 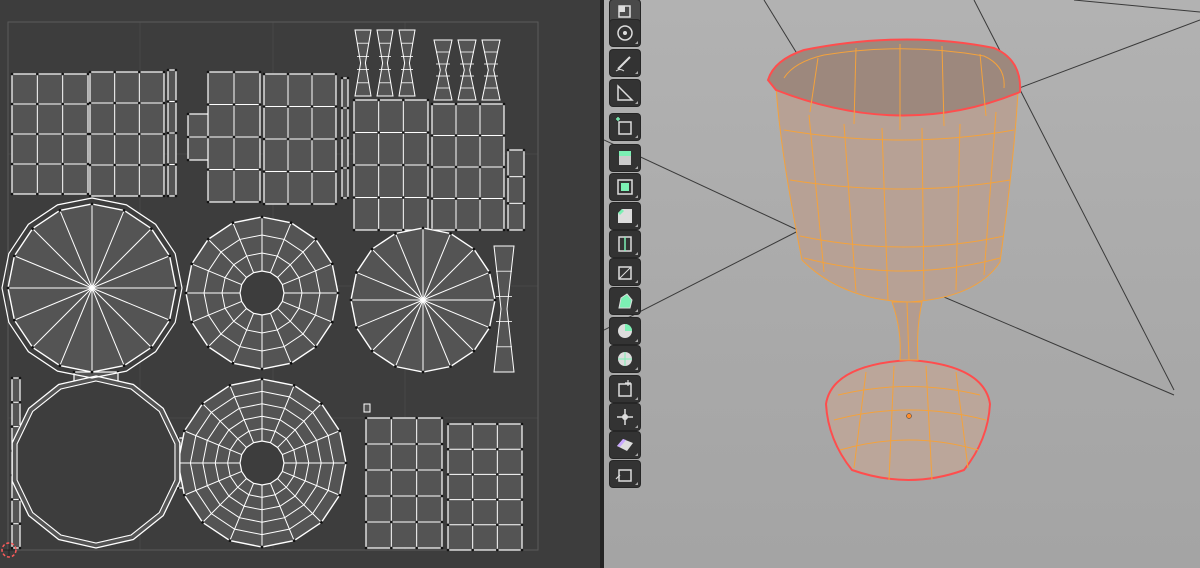 I want to click on object-origin-icon, so click(x=909, y=416).